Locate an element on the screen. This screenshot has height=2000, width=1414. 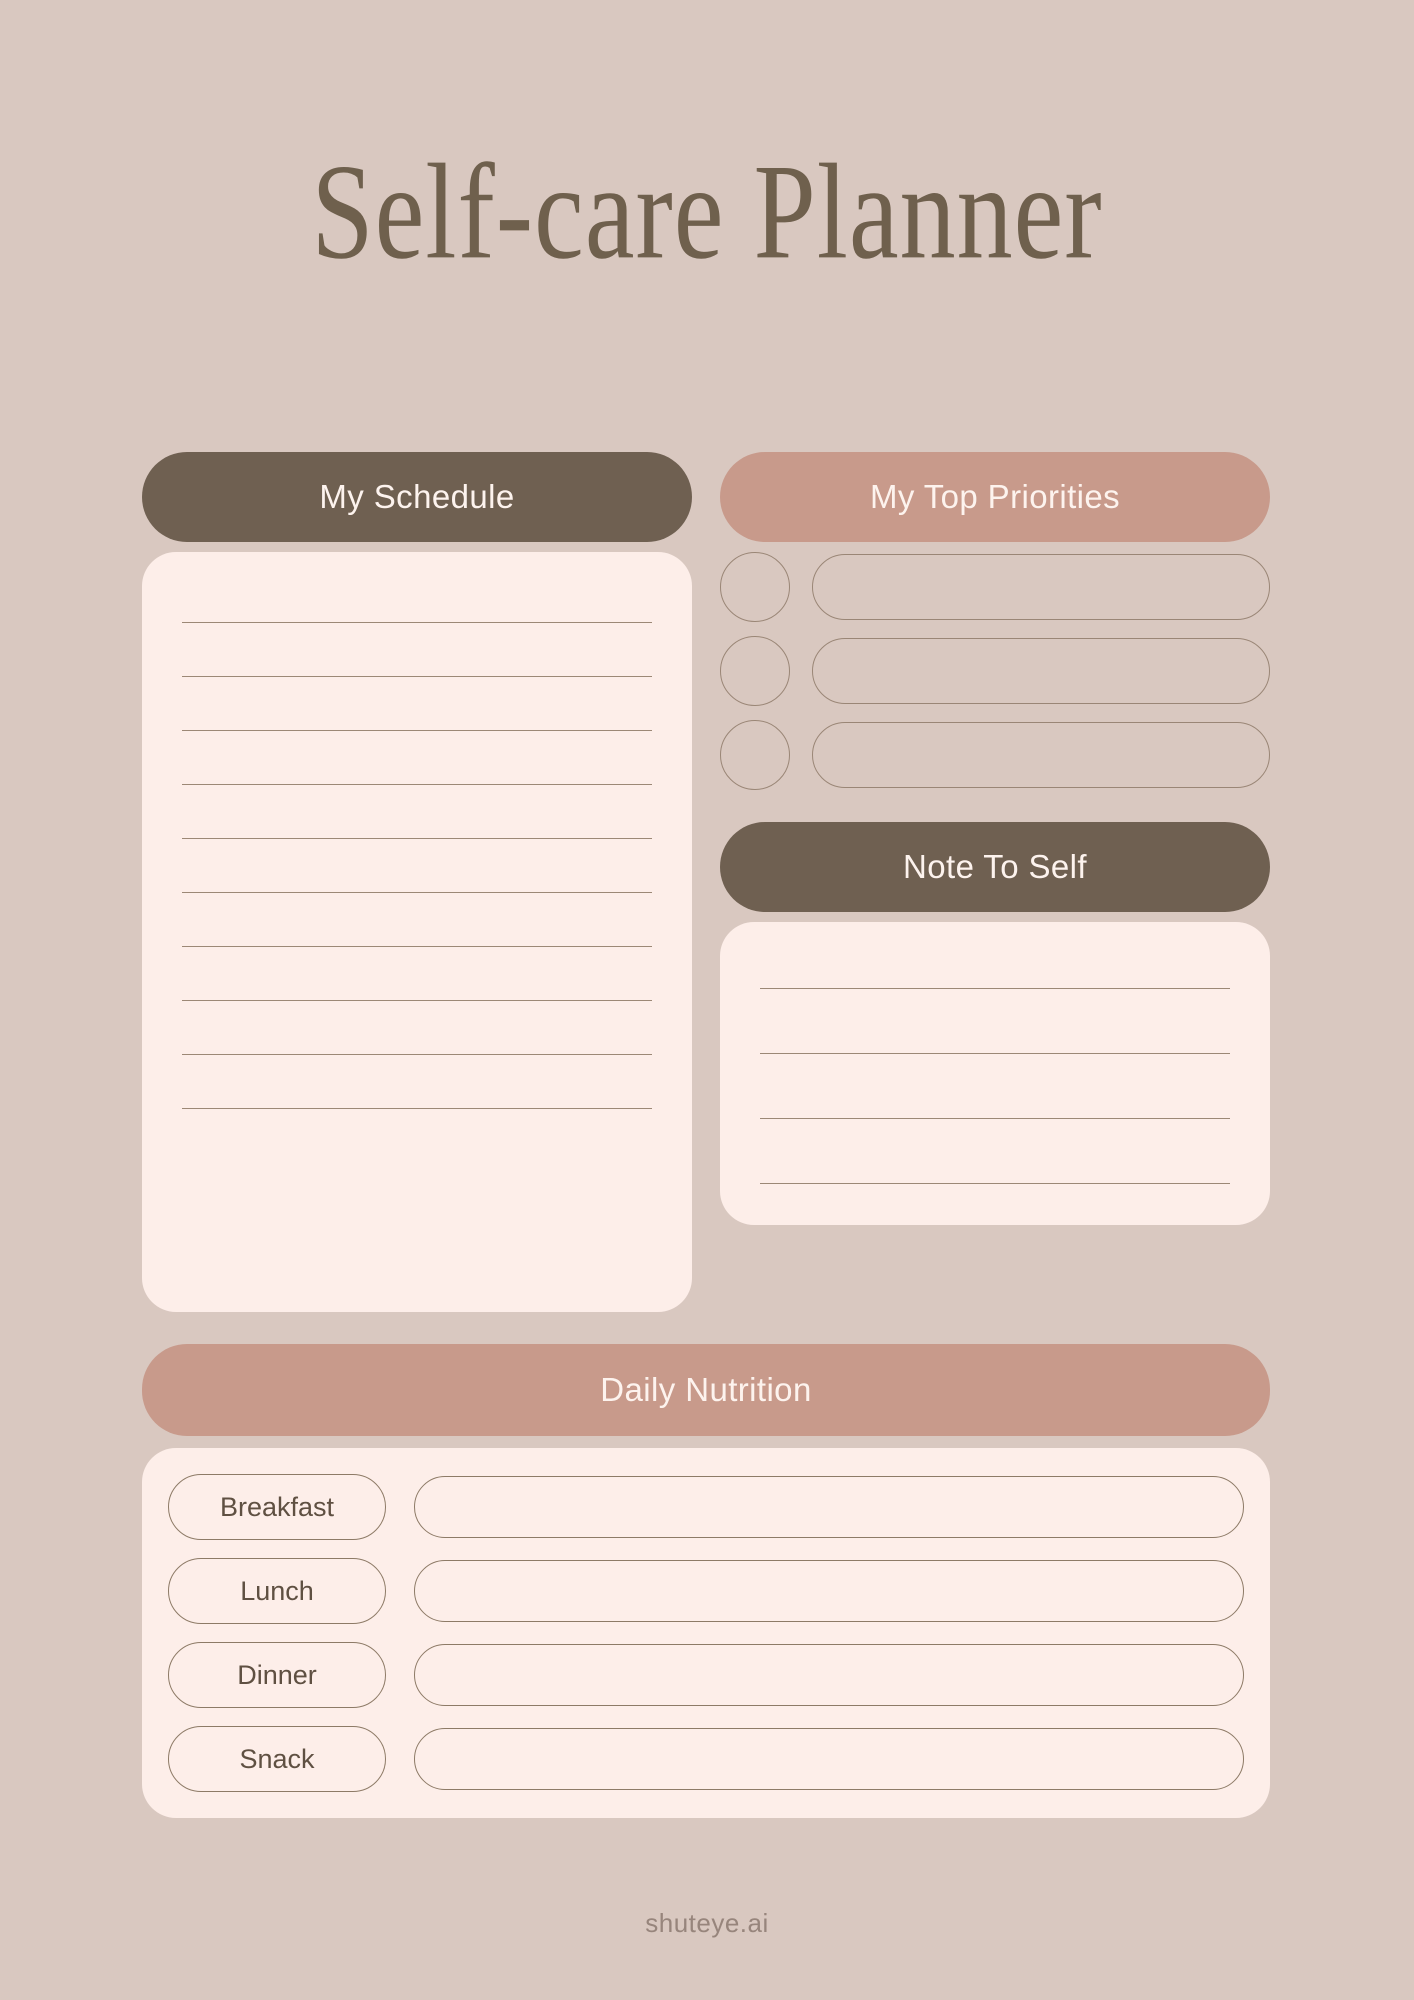
note-to-self-card is located at coordinates (995, 1073).